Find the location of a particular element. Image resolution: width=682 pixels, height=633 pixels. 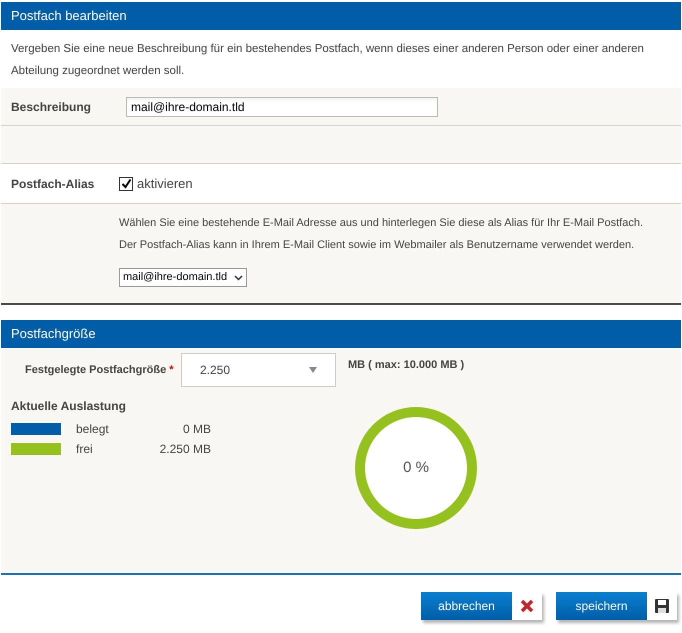

chevron-down-icon is located at coordinates (238, 277).